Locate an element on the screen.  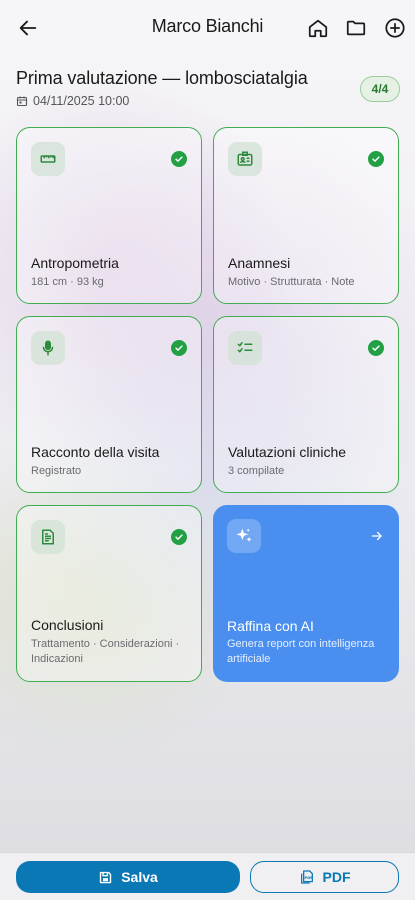
home-icon is located at coordinates (318, 28).